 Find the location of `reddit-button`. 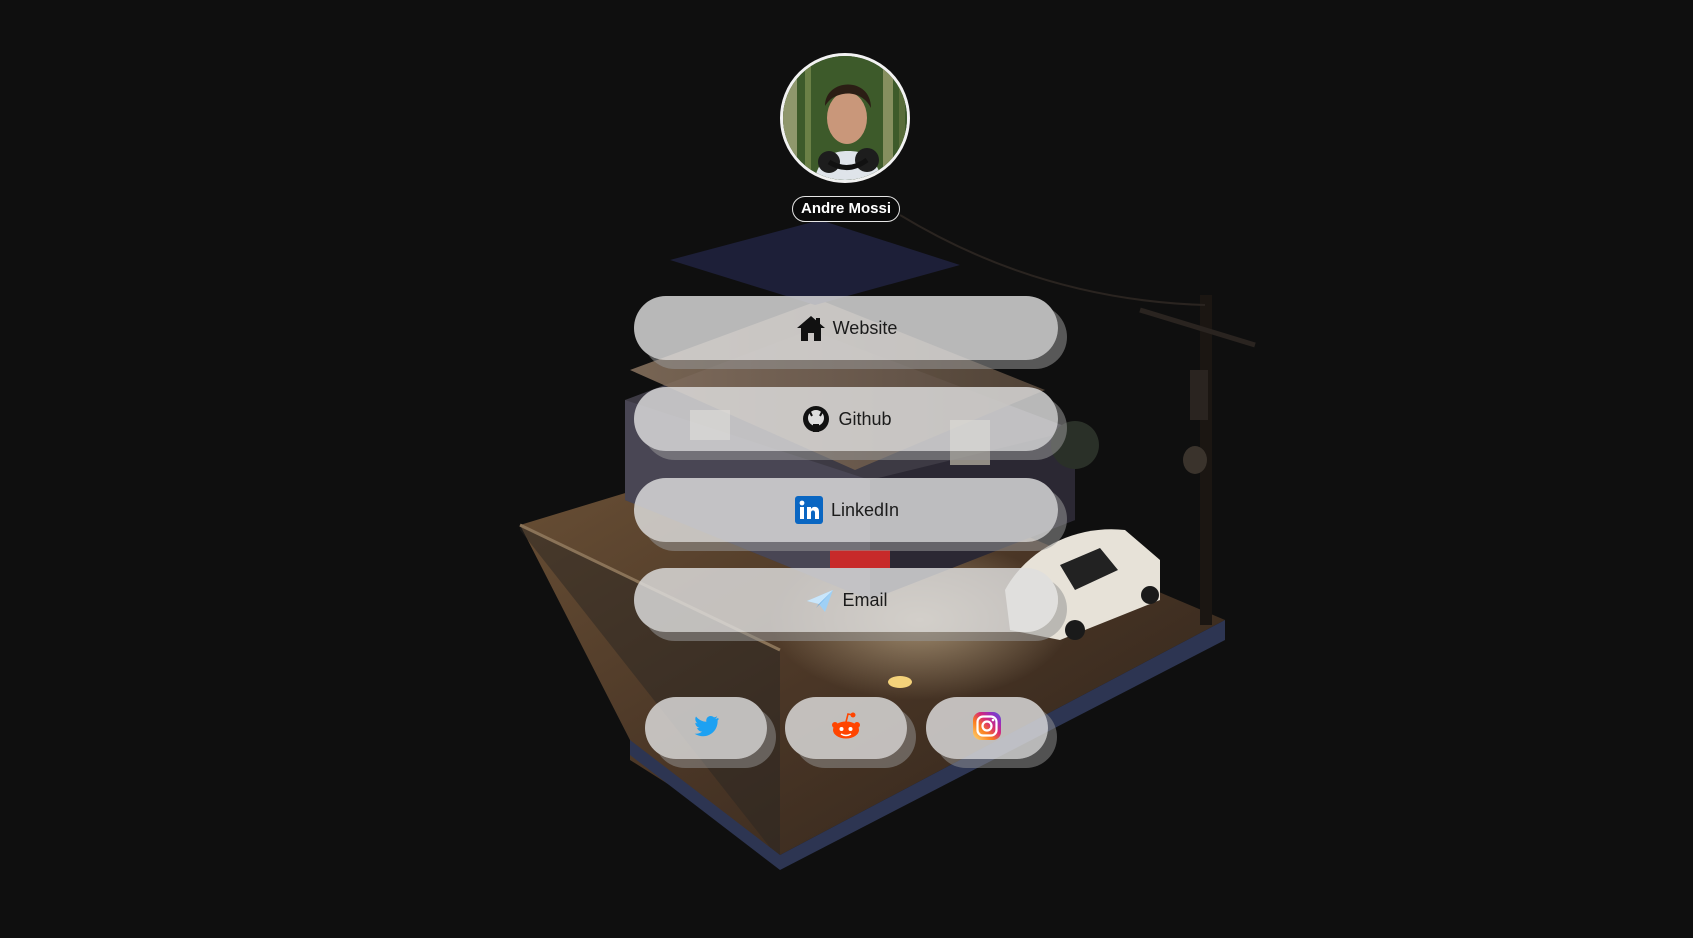

reddit-button is located at coordinates (846, 728).